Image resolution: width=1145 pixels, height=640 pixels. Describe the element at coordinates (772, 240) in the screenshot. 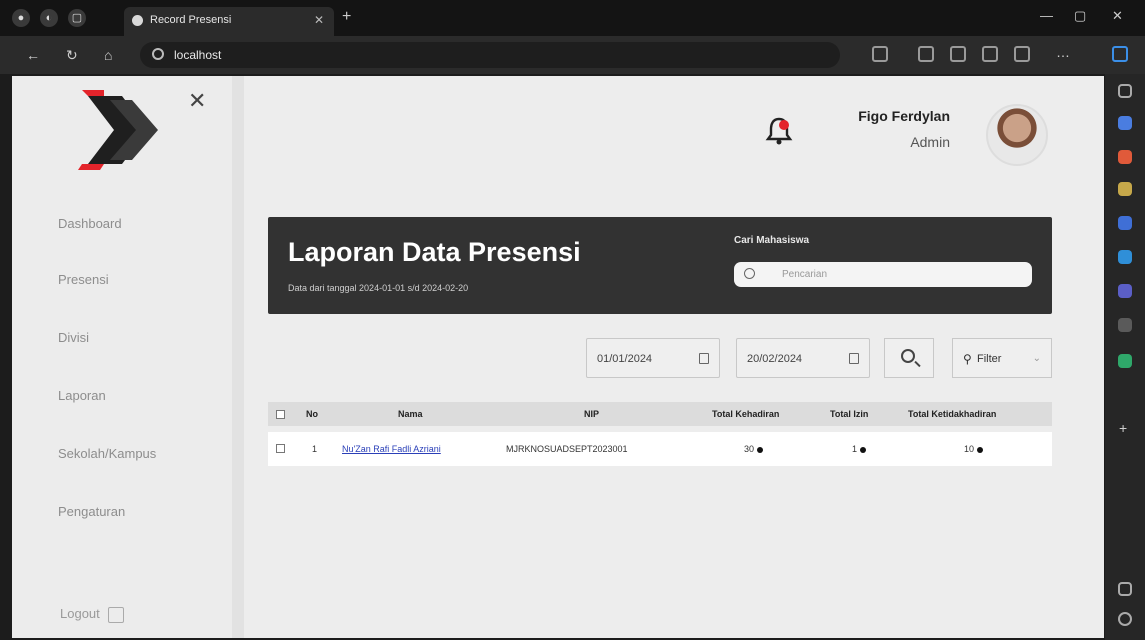

I see `search-label: Cari Mahasiswa` at that location.